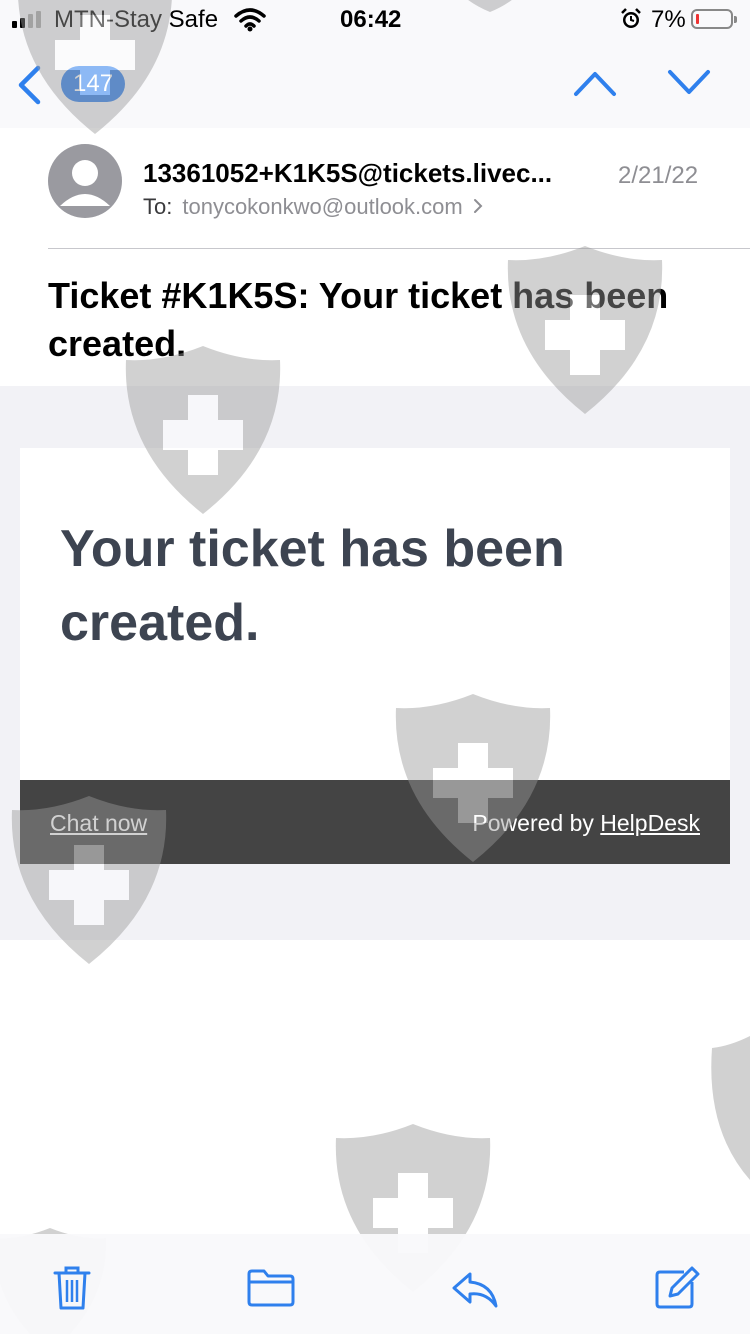 This screenshot has width=750, height=1334. What do you see at coordinates (714, 19) in the screenshot?
I see `battery-icon` at bounding box center [714, 19].